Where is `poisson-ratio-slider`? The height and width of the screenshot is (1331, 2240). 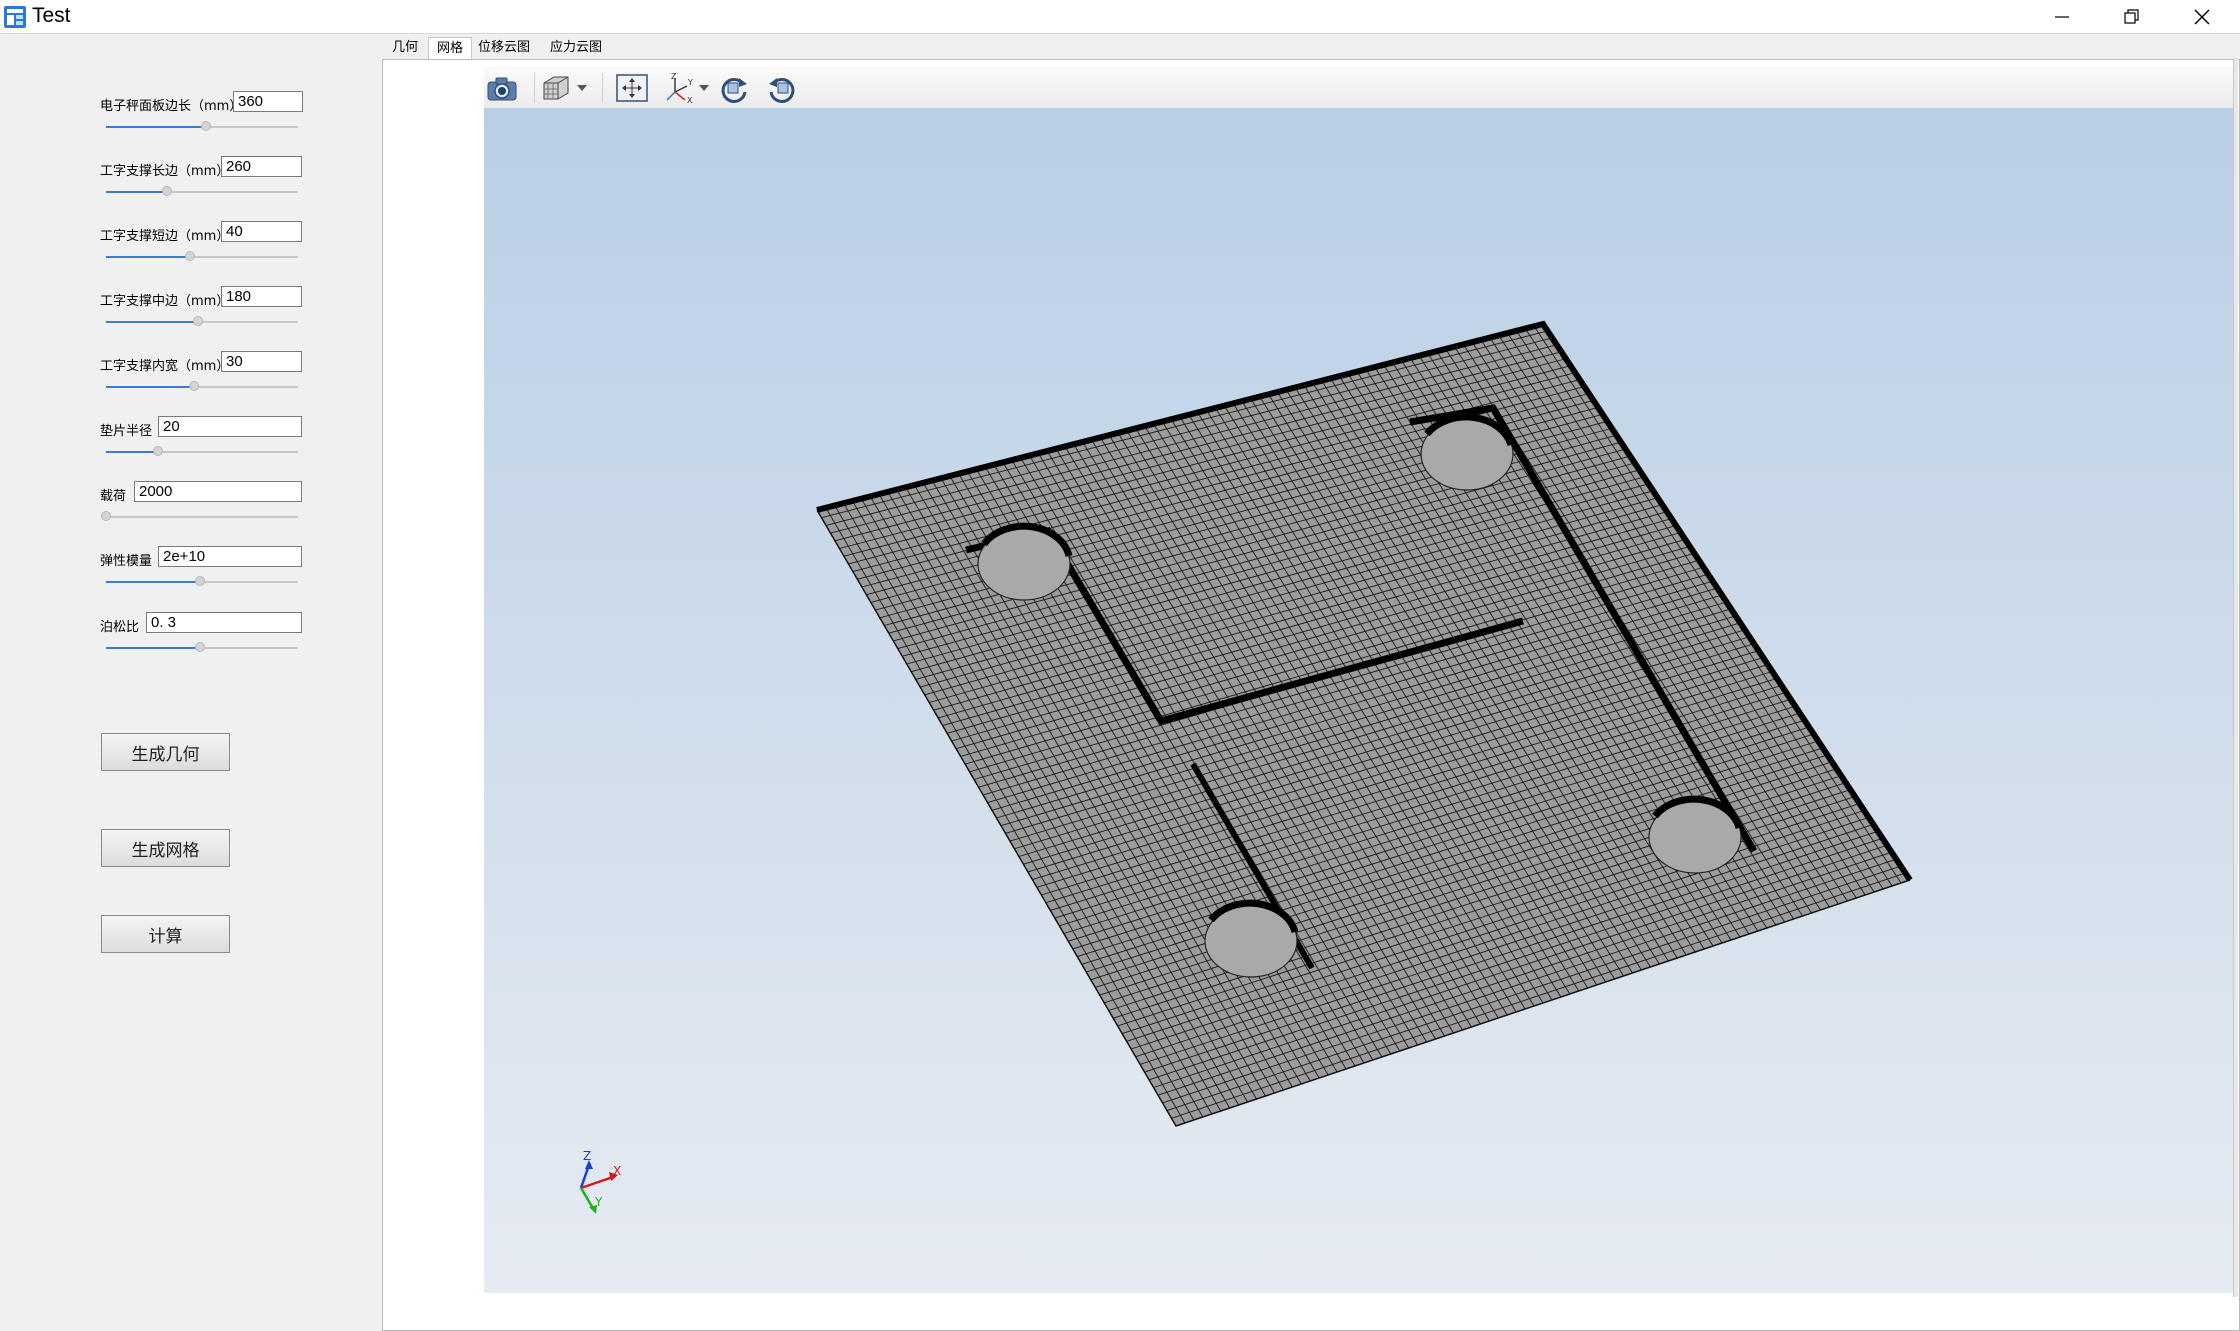
poisson-ratio-slider is located at coordinates (202, 648).